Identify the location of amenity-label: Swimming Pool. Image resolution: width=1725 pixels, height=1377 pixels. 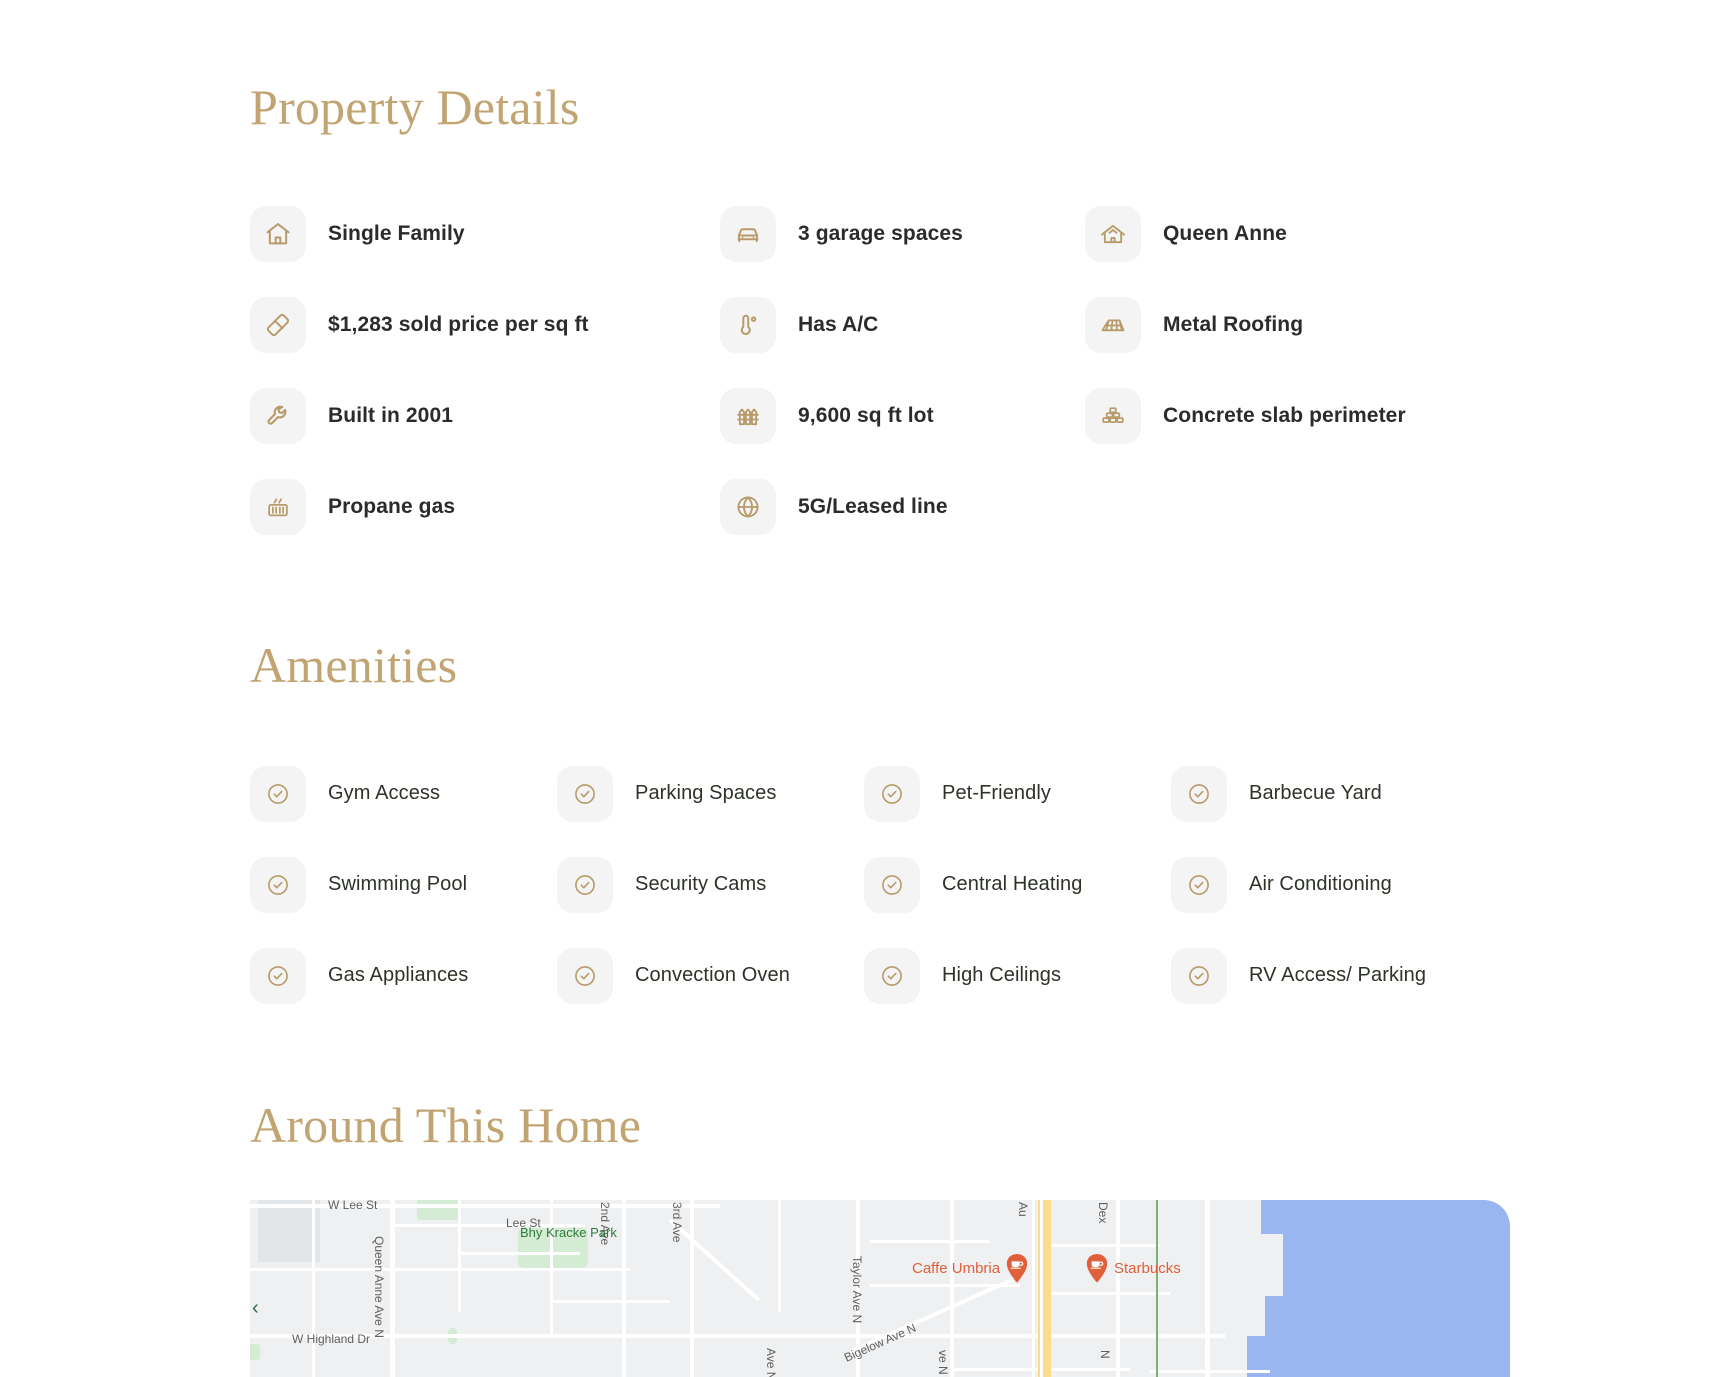
(398, 884).